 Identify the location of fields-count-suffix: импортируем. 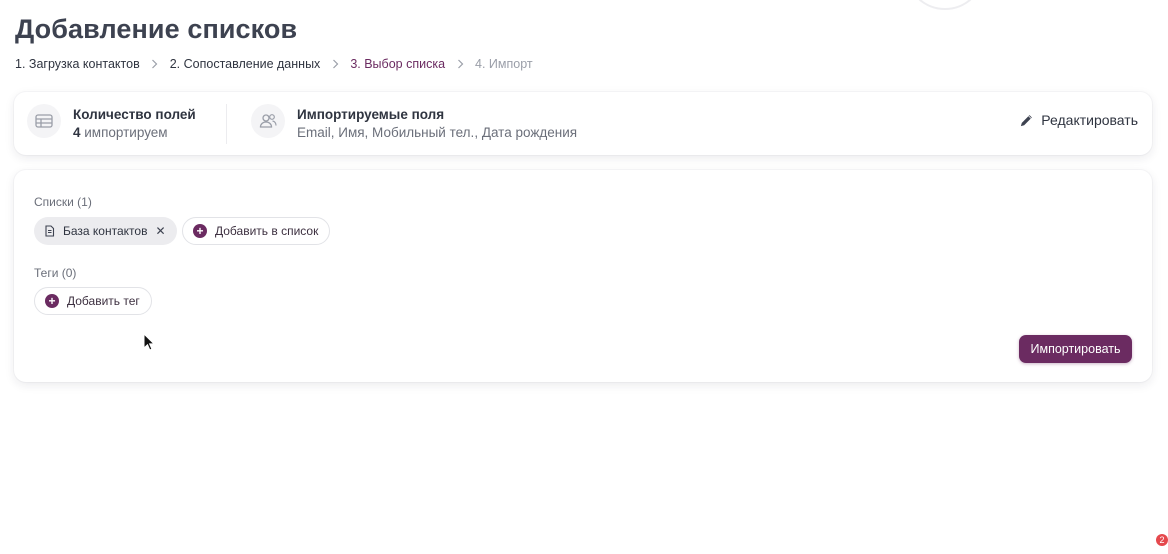
(124, 132).